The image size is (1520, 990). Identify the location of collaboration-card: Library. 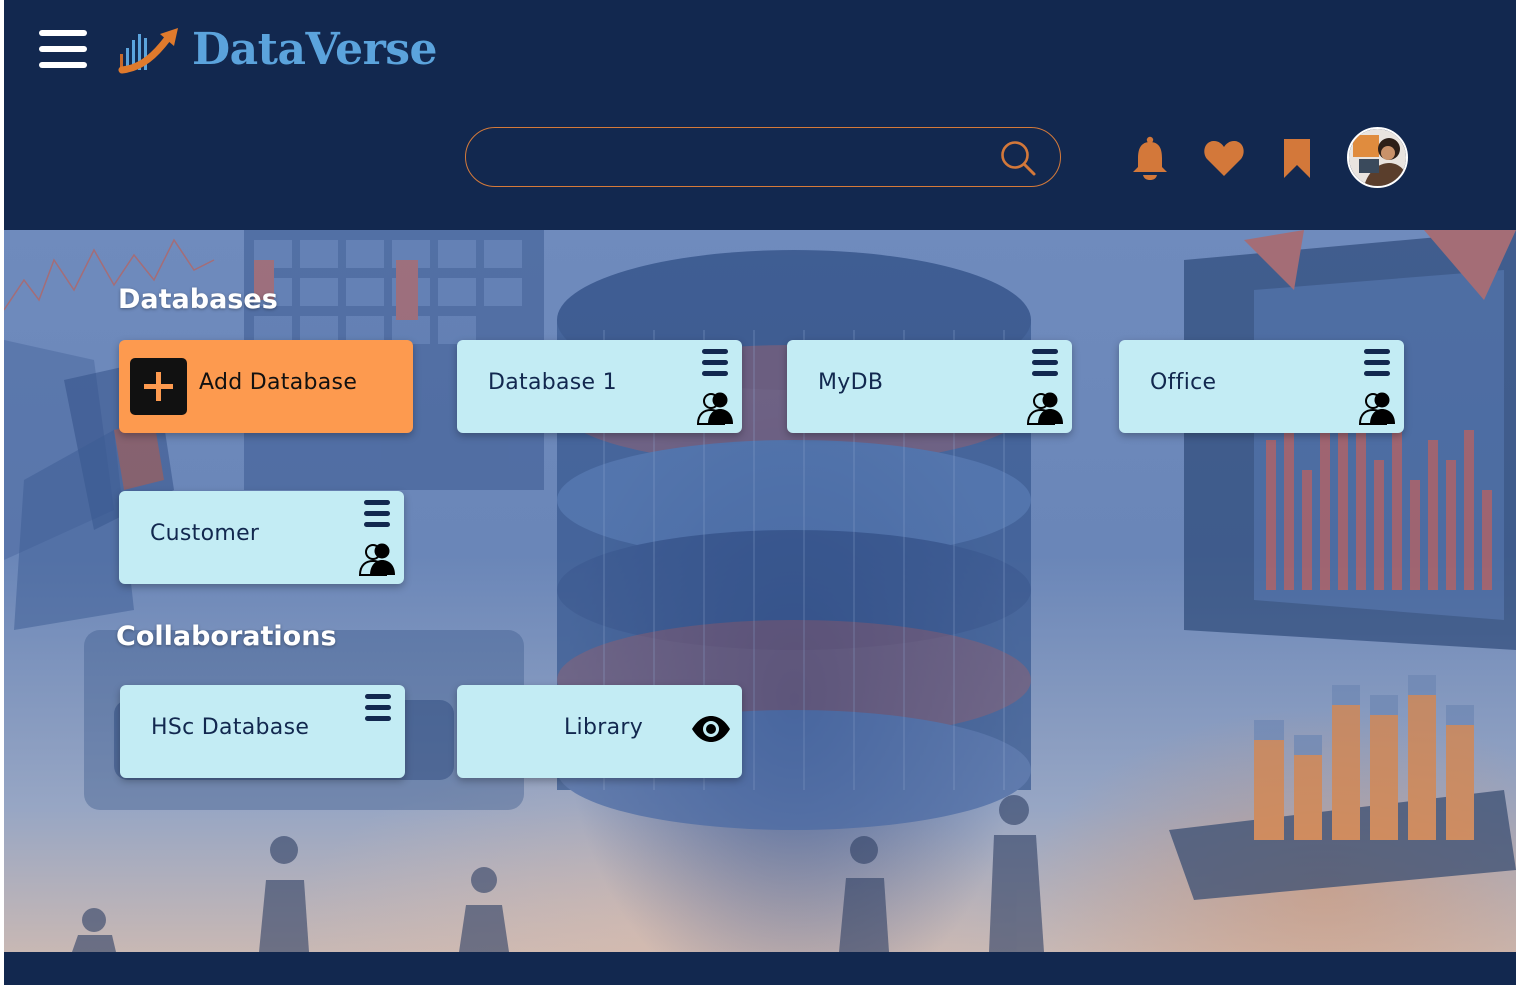
(599, 731).